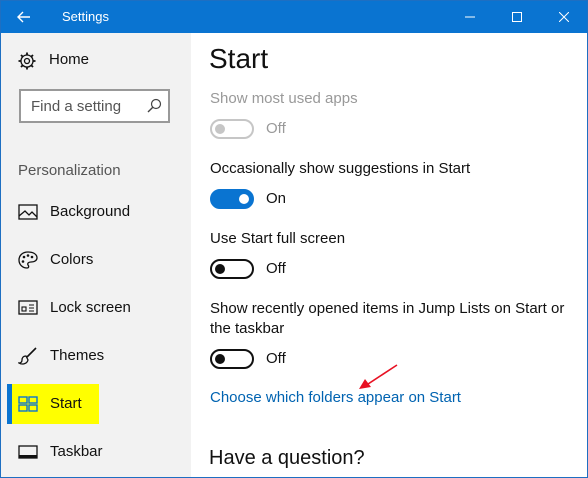 Image resolution: width=588 pixels, height=478 pixels. What do you see at coordinates (28, 307) in the screenshot?
I see `lock-screen-icon` at bounding box center [28, 307].